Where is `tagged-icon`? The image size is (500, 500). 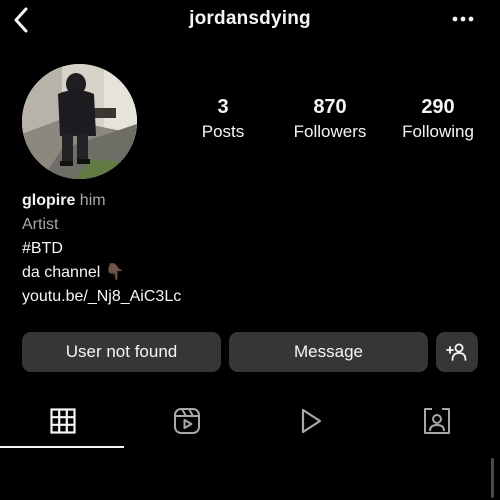
tagged-icon is located at coordinates (436, 421).